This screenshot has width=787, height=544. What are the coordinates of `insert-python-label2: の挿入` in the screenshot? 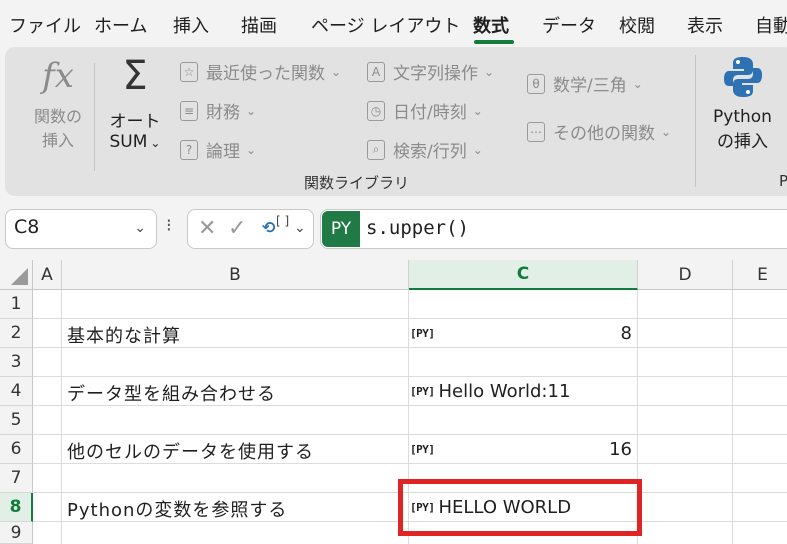 It's located at (742, 142).